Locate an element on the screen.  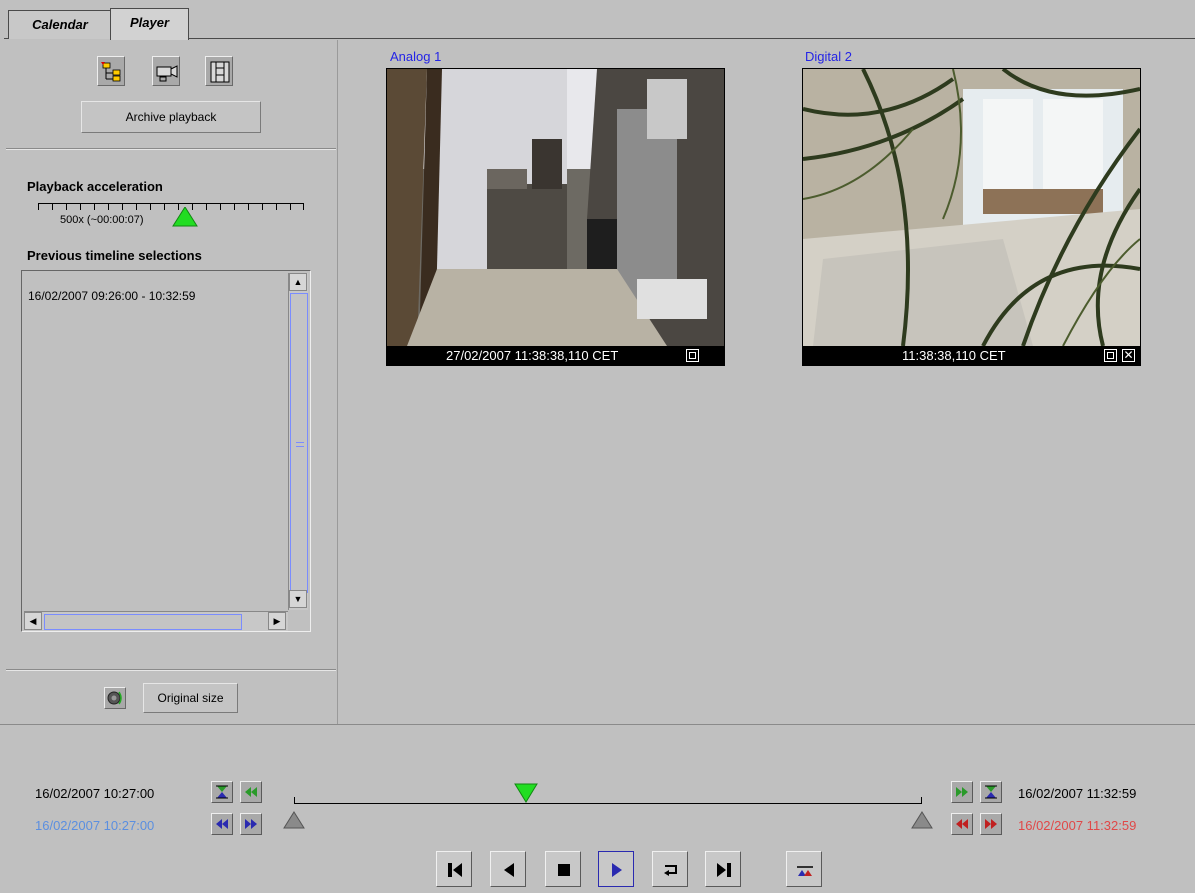
selection-forward-button is located at coordinates (251, 824).